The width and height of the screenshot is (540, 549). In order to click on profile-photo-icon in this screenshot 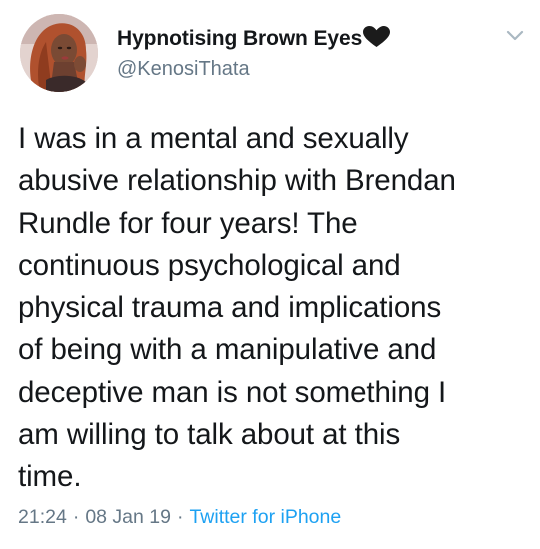, I will do `click(59, 53)`.